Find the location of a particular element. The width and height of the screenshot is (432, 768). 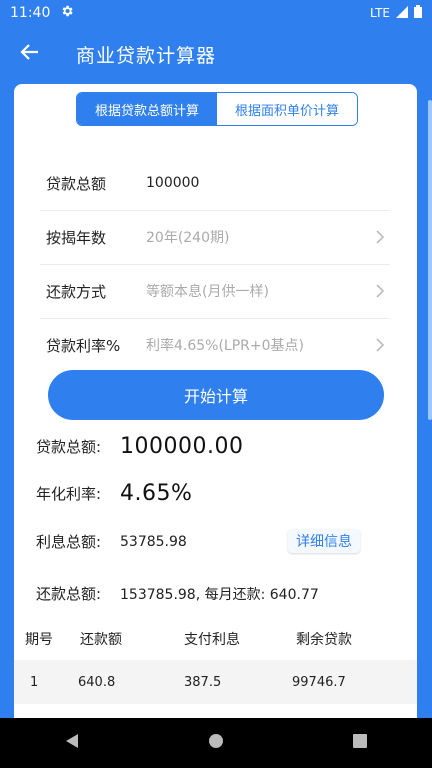

result-total-loan-value: 100000.00 is located at coordinates (182, 446).